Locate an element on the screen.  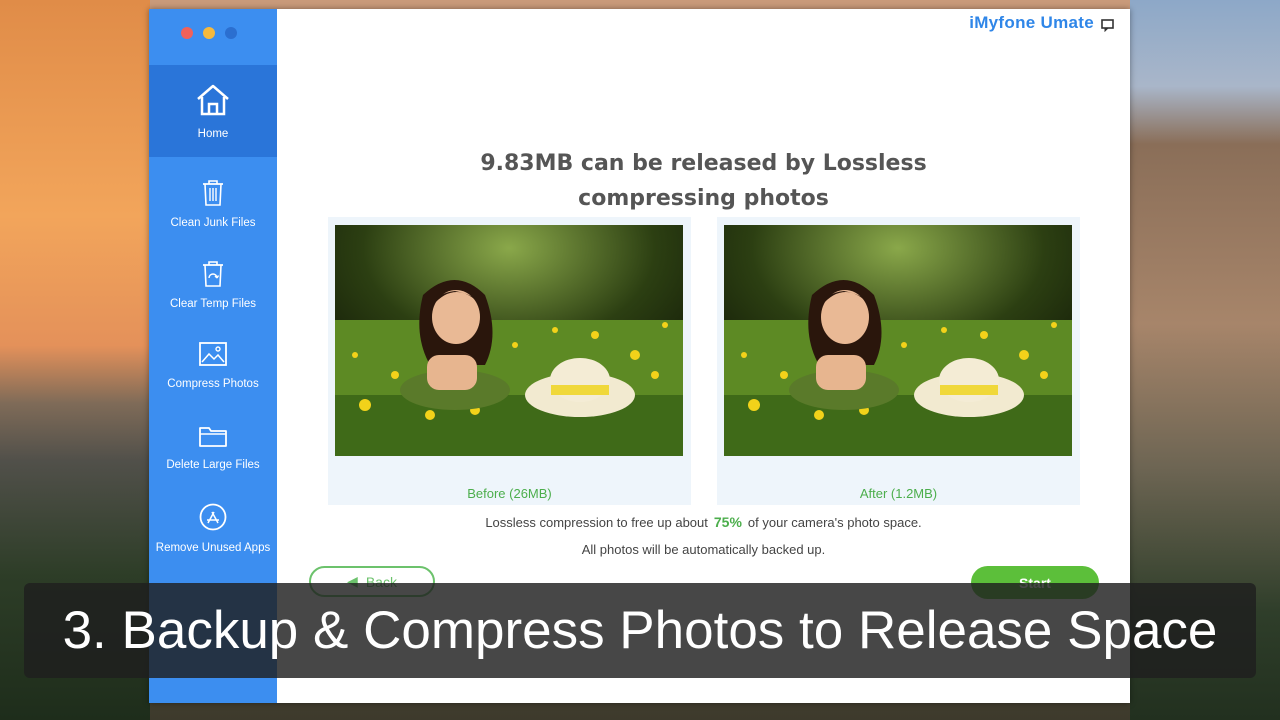
zoom-window-button is located at coordinates (231, 33).